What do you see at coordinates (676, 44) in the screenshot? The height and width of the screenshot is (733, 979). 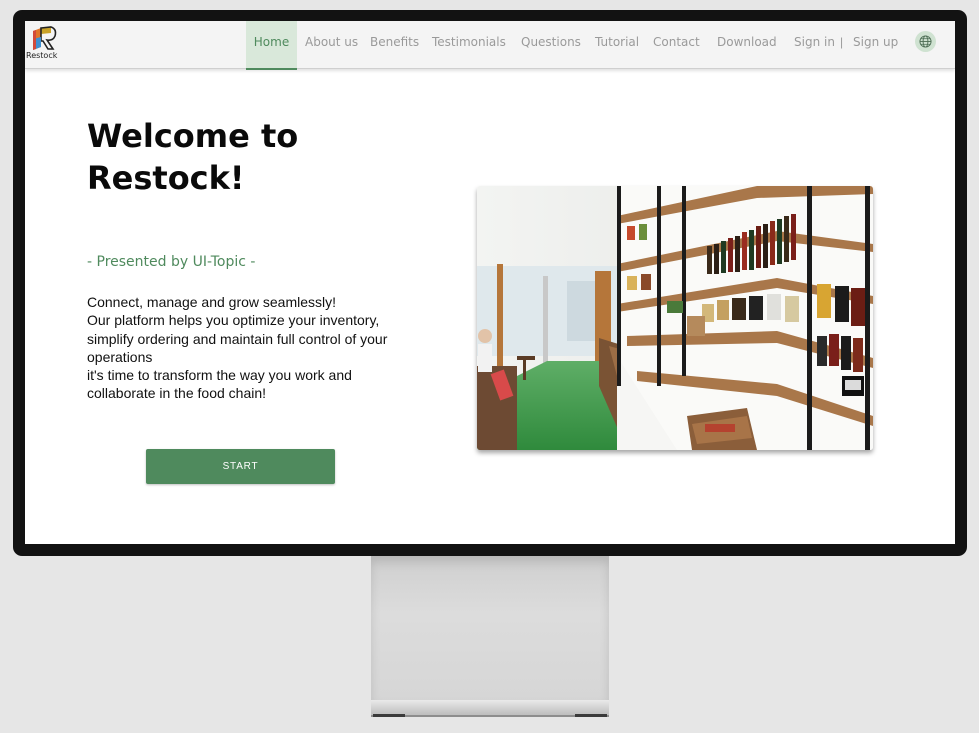 I see `nav-contact: Contact` at bounding box center [676, 44].